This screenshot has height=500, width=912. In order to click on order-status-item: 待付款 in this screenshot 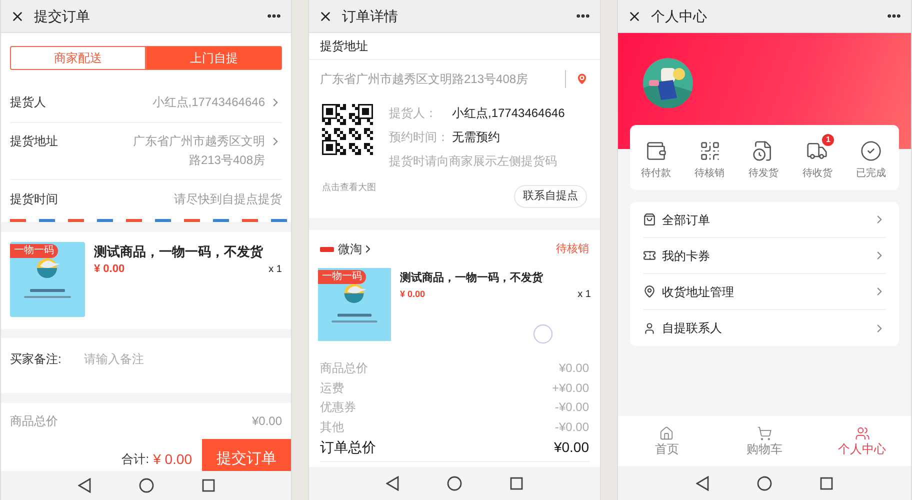, I will do `click(657, 157)`.